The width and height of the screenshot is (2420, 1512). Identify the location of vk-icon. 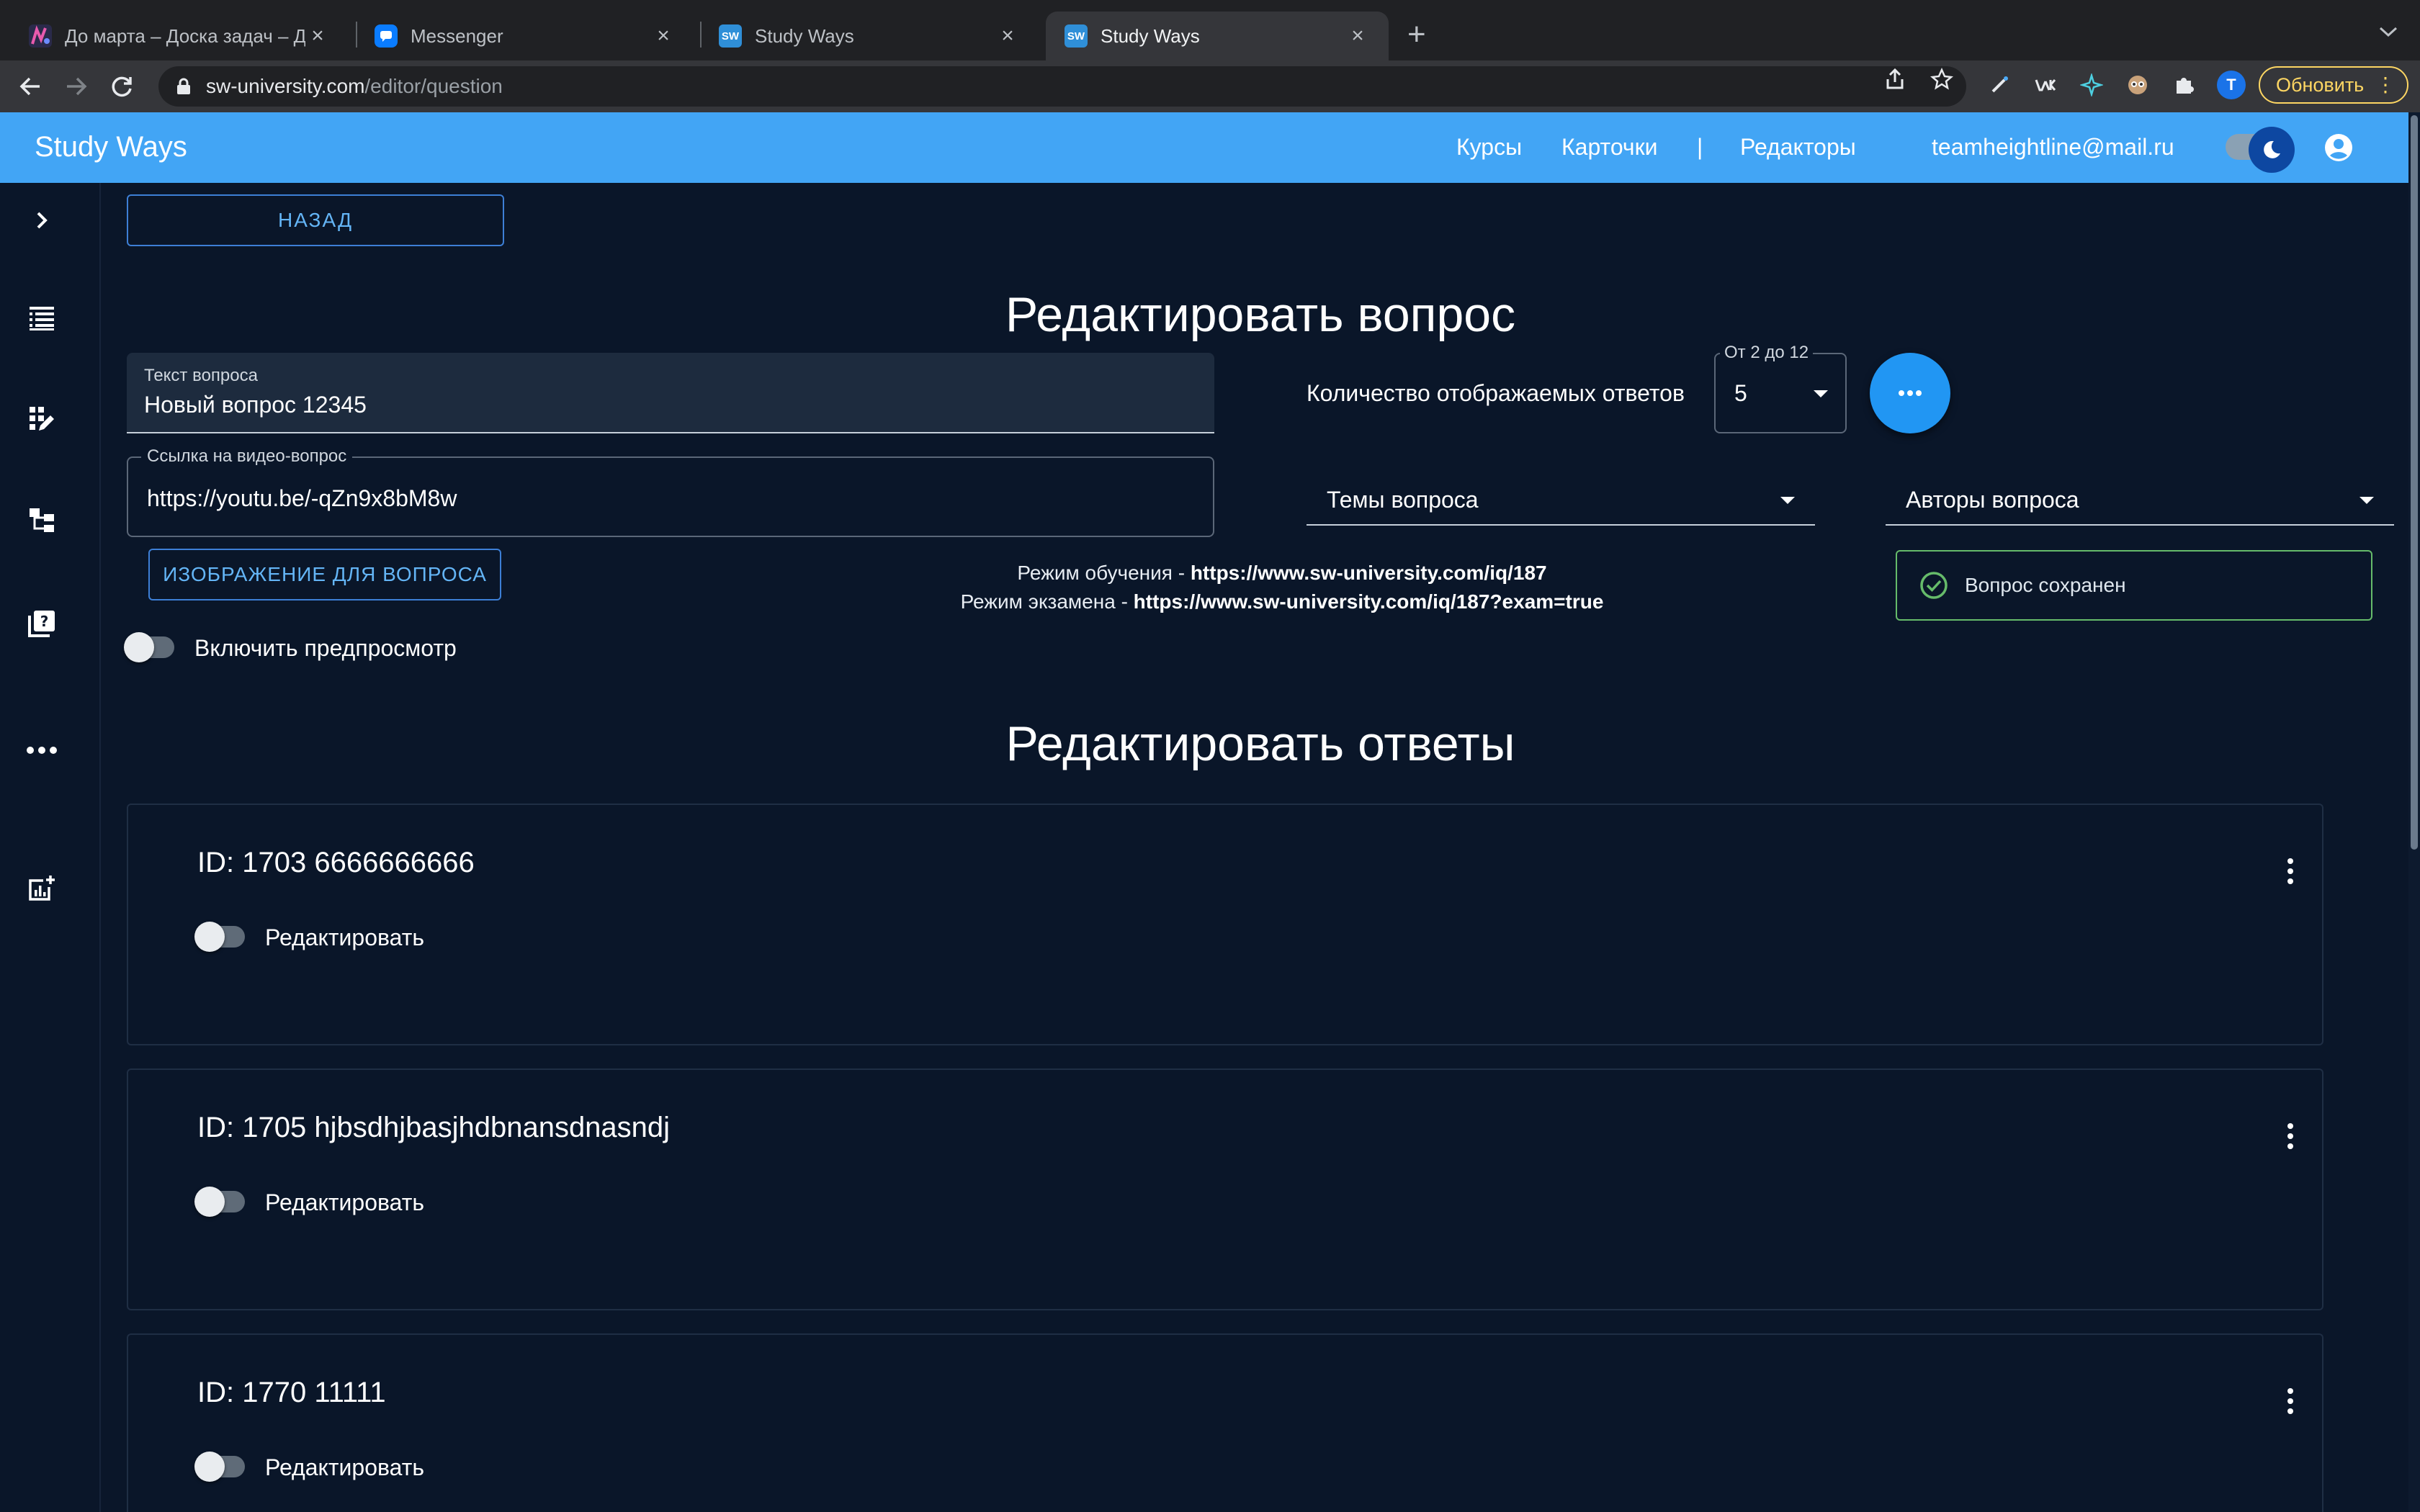
(2045, 85).